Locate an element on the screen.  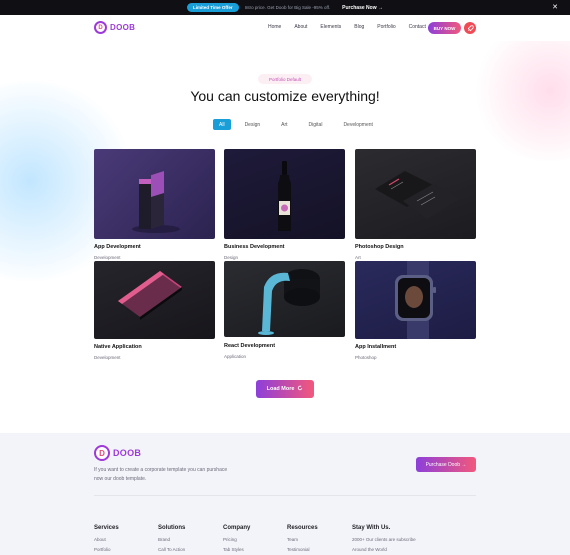
column-title: Resources is located at coordinates (302, 528).